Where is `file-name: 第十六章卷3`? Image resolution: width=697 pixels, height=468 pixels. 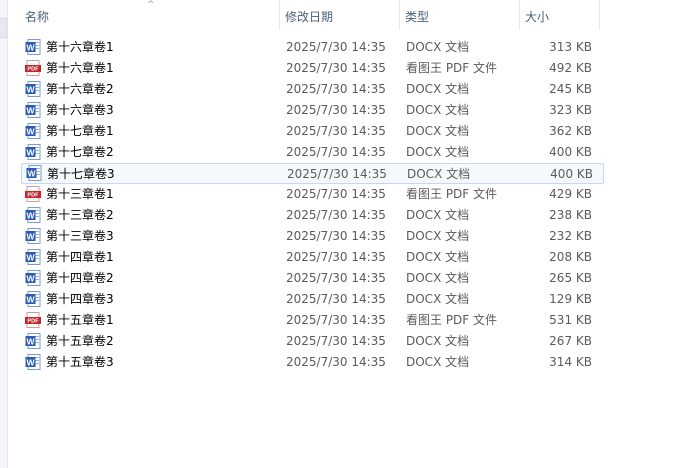
file-name: 第十六章卷3 is located at coordinates (80, 110).